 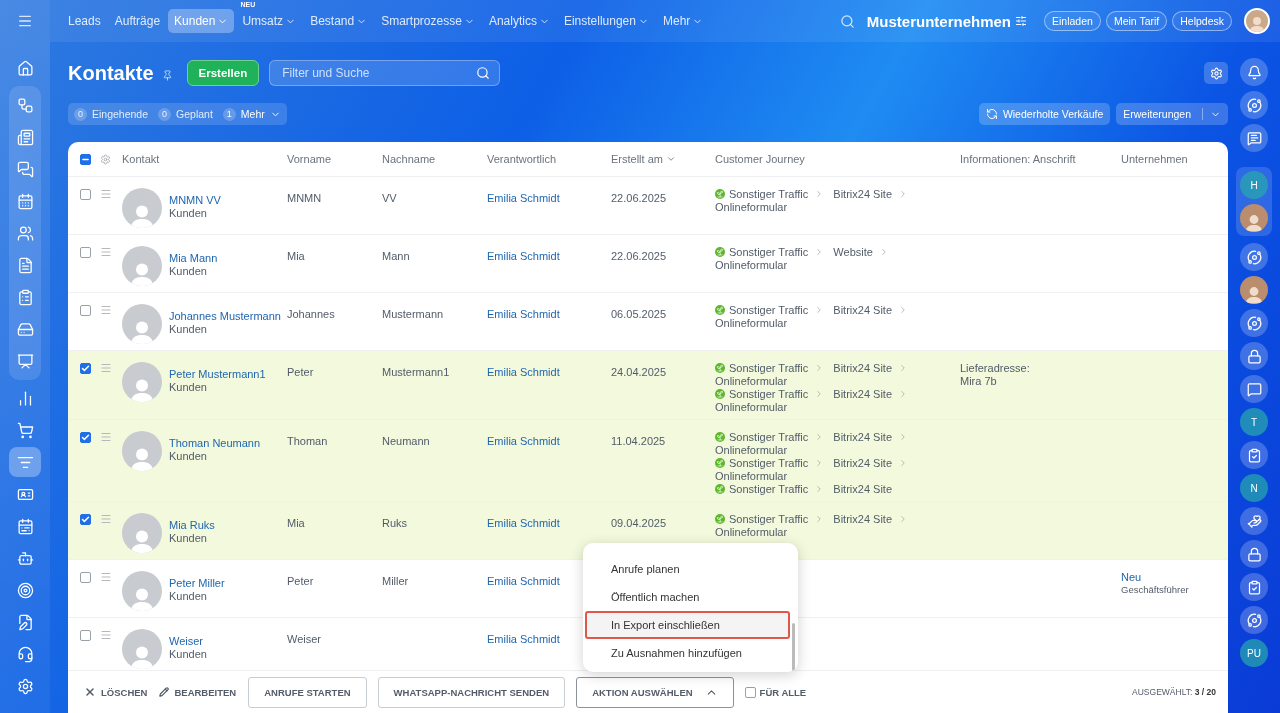 I want to click on contact-type: Kunden, so click(x=188, y=538).